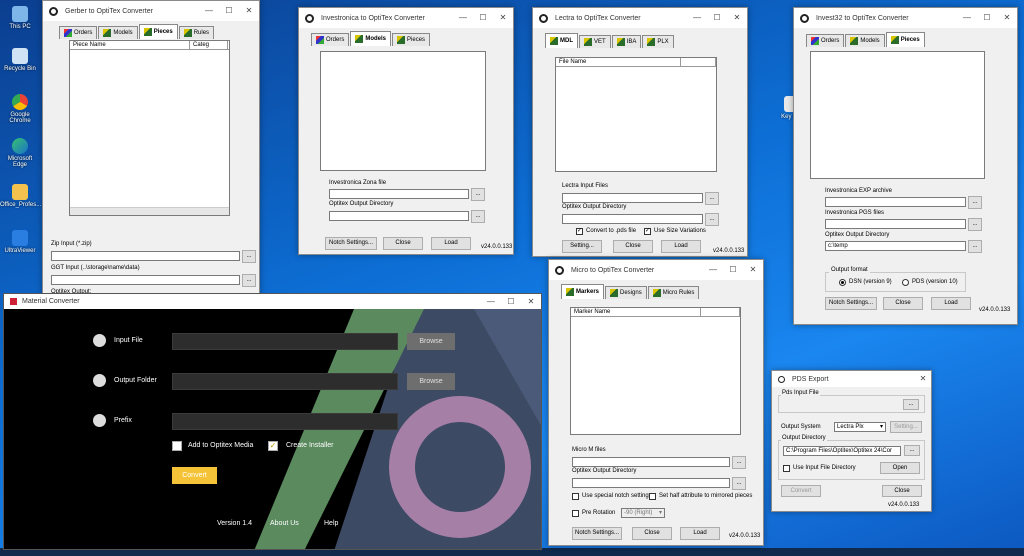  Describe the element at coordinates (285, 421) in the screenshot. I see `prefix-field` at that location.